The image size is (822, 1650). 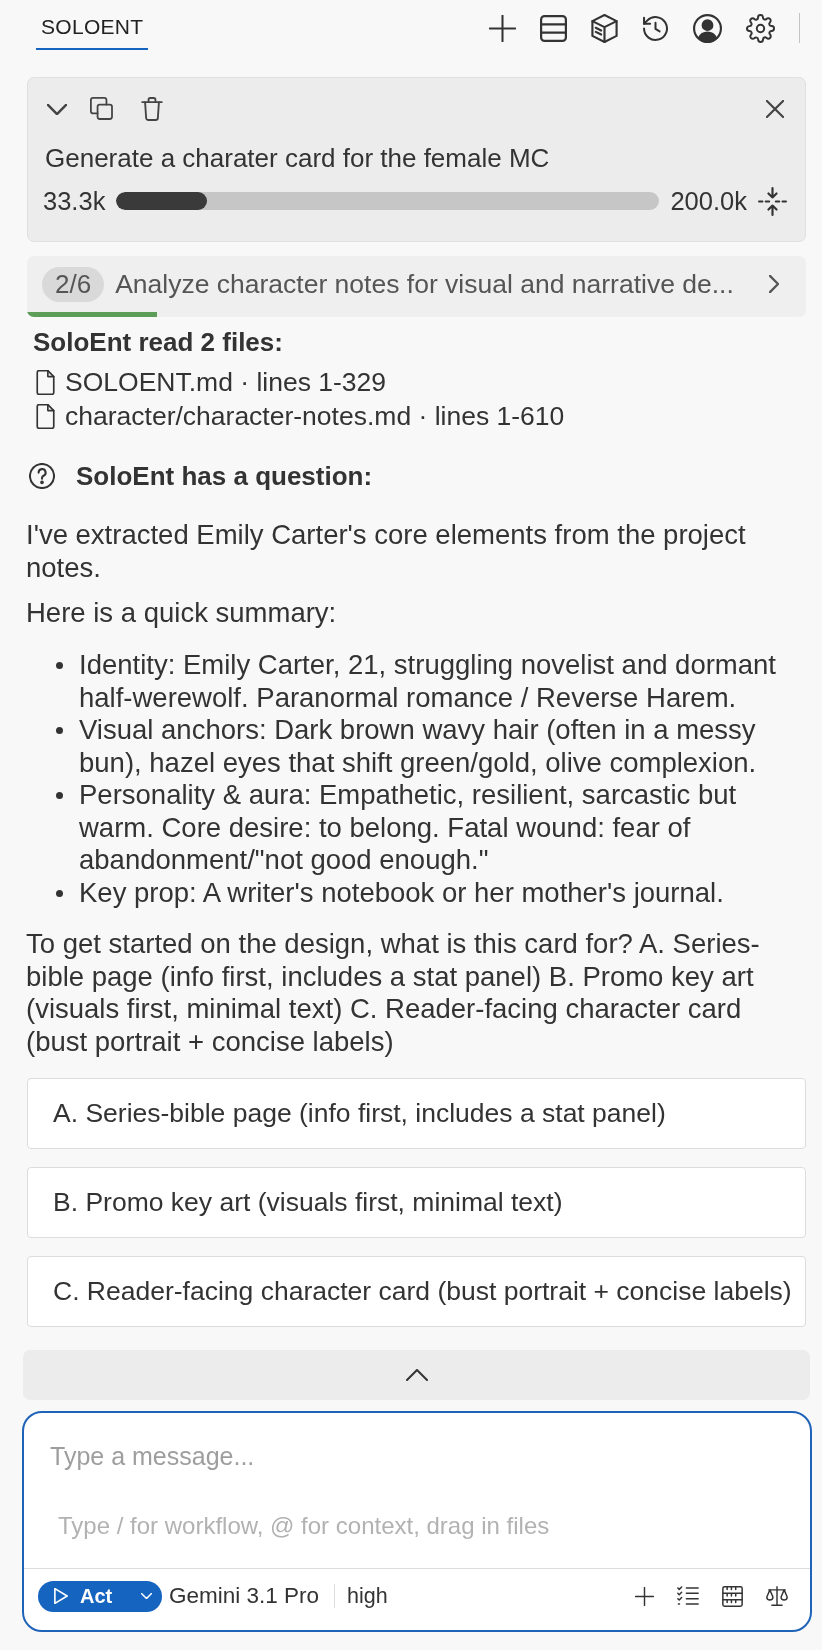 What do you see at coordinates (61, 1596) in the screenshot?
I see `play-icon` at bounding box center [61, 1596].